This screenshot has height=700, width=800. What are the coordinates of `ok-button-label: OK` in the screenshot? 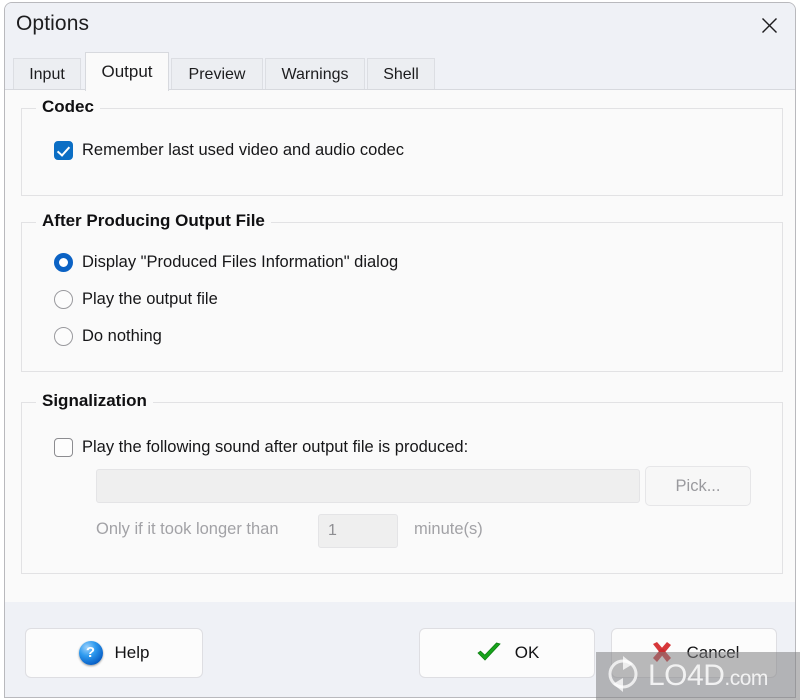 It's located at (527, 652).